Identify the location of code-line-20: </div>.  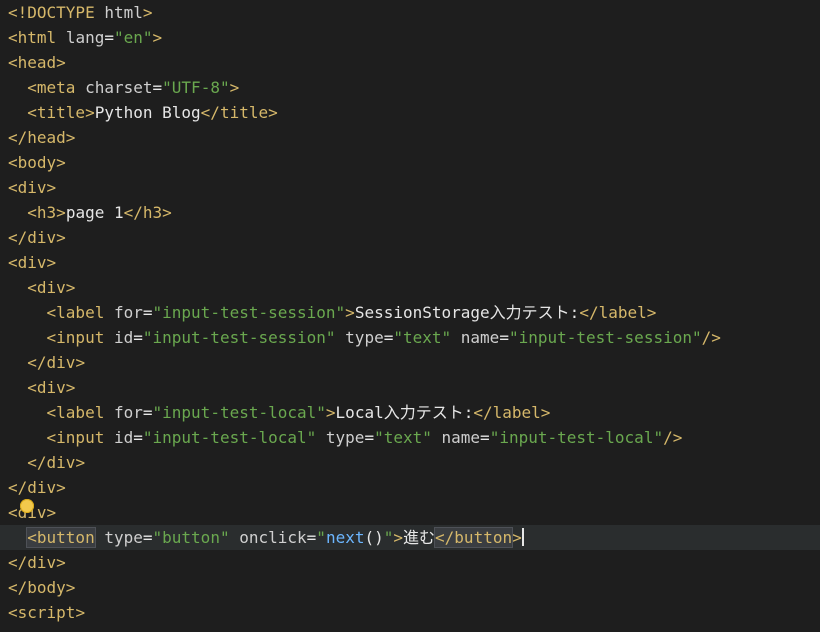
(37, 487).